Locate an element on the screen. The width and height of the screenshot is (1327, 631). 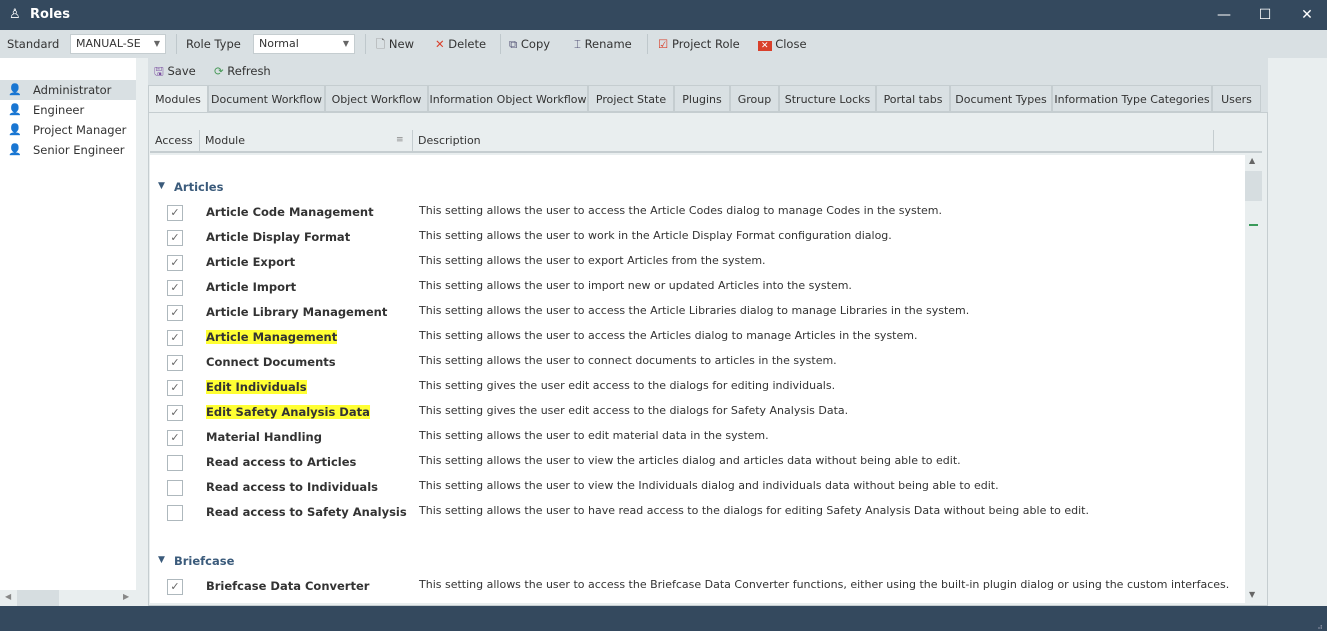
scroll-up-icon: ▲ is located at coordinates (1252, 160).